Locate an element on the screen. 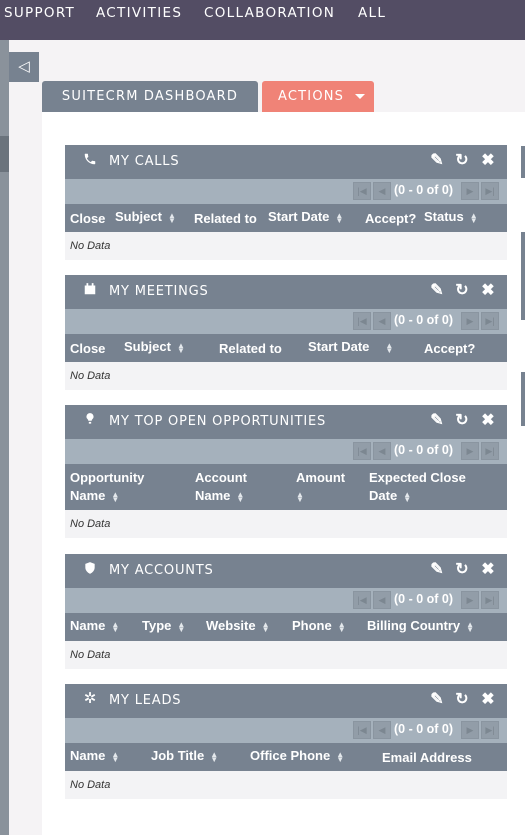 This screenshot has height=835, width=525. nav-all: ALL is located at coordinates (372, 13).